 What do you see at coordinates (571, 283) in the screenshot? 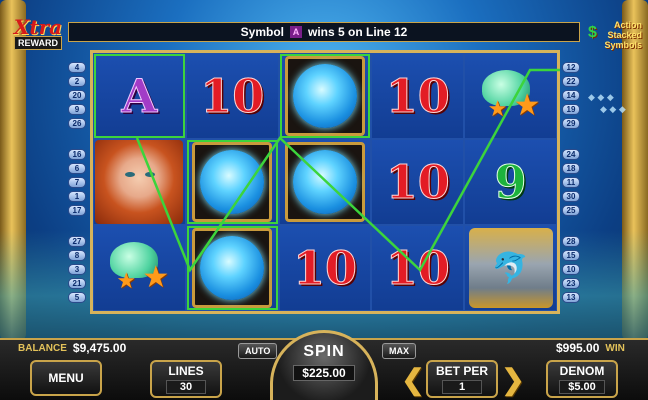
I see `payline-number: 23` at bounding box center [571, 283].